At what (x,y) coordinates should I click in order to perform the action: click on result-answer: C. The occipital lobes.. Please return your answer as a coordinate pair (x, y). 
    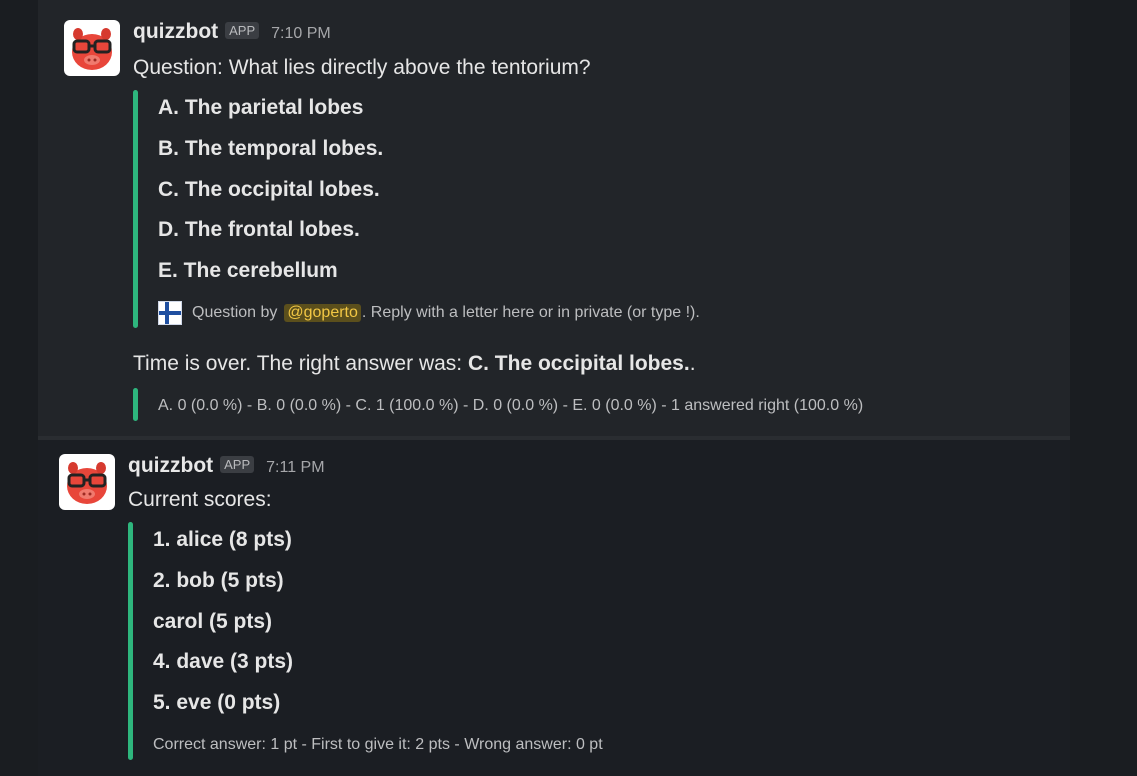
    Looking at the image, I should click on (578, 363).